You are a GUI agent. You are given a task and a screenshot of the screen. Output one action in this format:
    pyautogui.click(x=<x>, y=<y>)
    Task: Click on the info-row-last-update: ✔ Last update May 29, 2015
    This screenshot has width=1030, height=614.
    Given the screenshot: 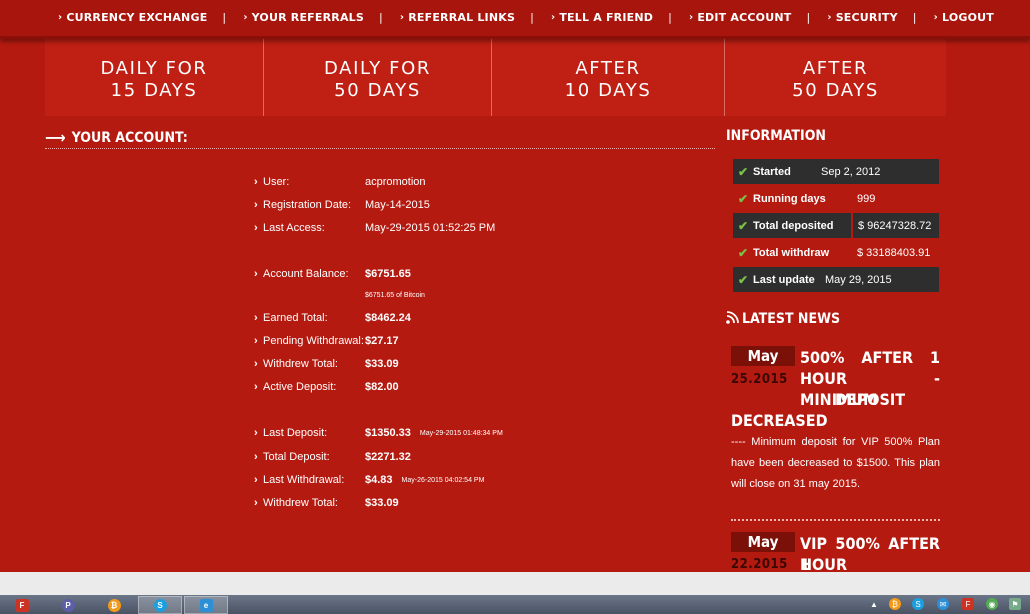 What is the action you would take?
    pyautogui.click(x=836, y=279)
    